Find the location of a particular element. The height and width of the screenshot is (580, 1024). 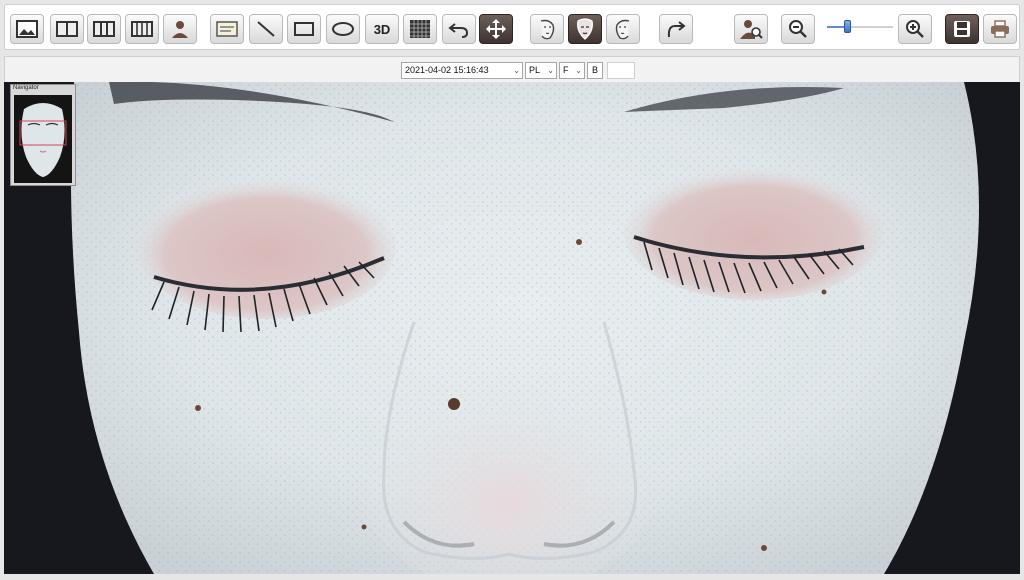

three-column-icon is located at coordinates (104, 29).